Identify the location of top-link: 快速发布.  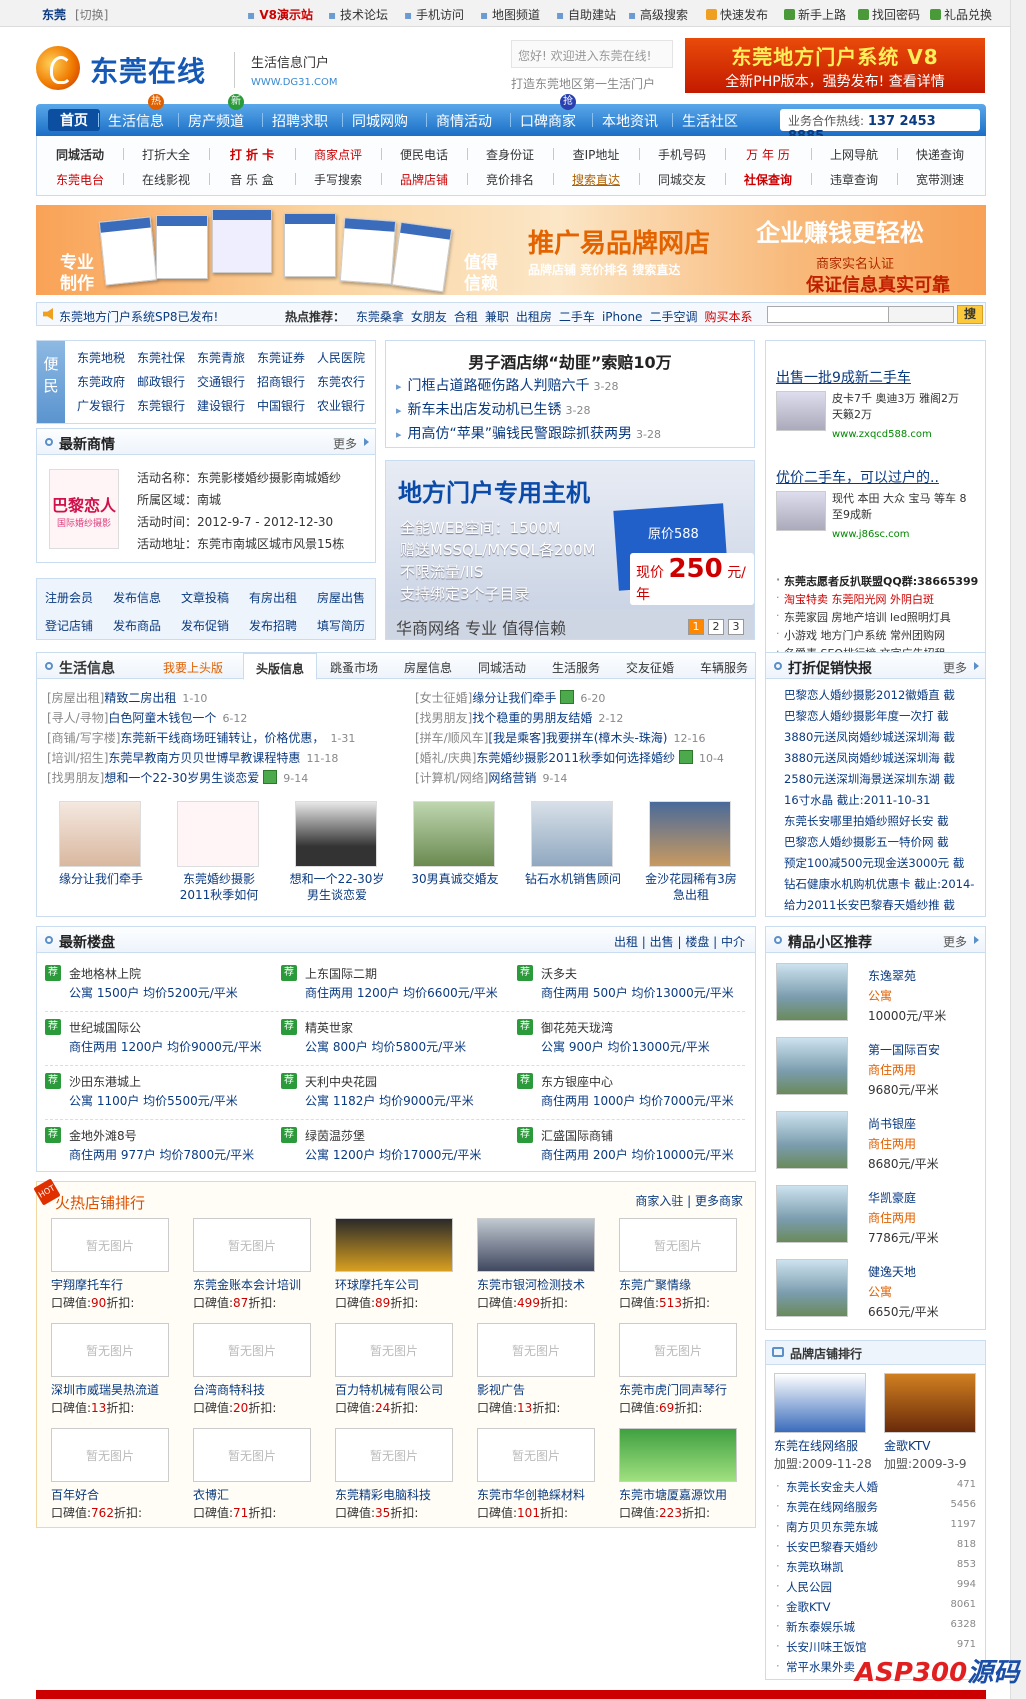
(737, 14).